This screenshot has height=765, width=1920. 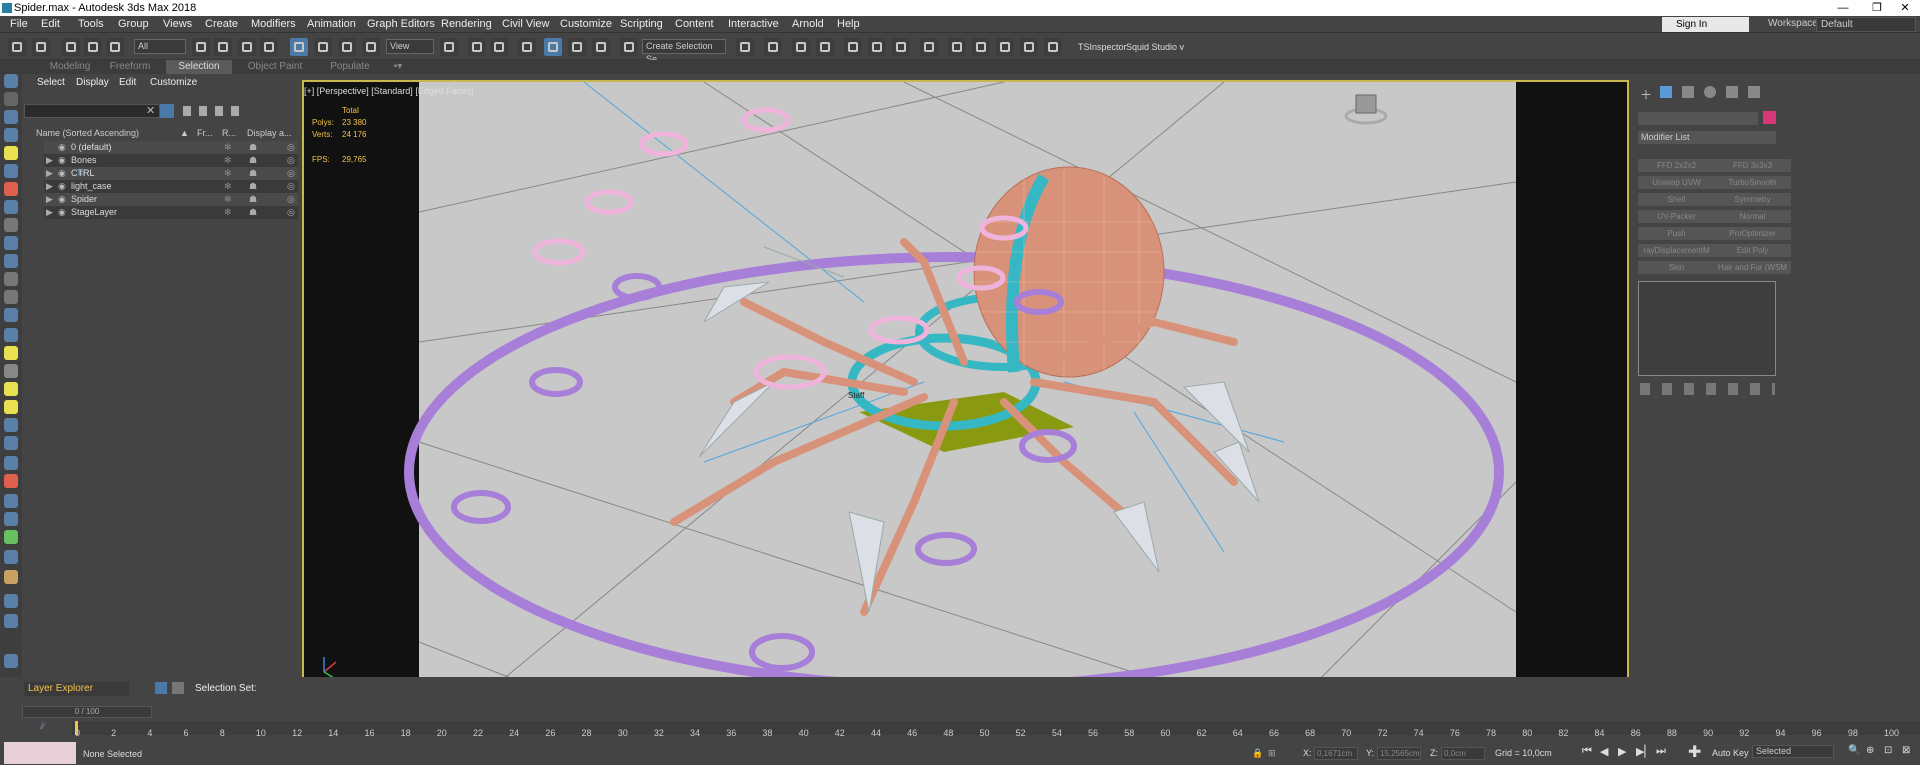 What do you see at coordinates (92, 82) in the screenshot?
I see `scene-tab-display: Display` at bounding box center [92, 82].